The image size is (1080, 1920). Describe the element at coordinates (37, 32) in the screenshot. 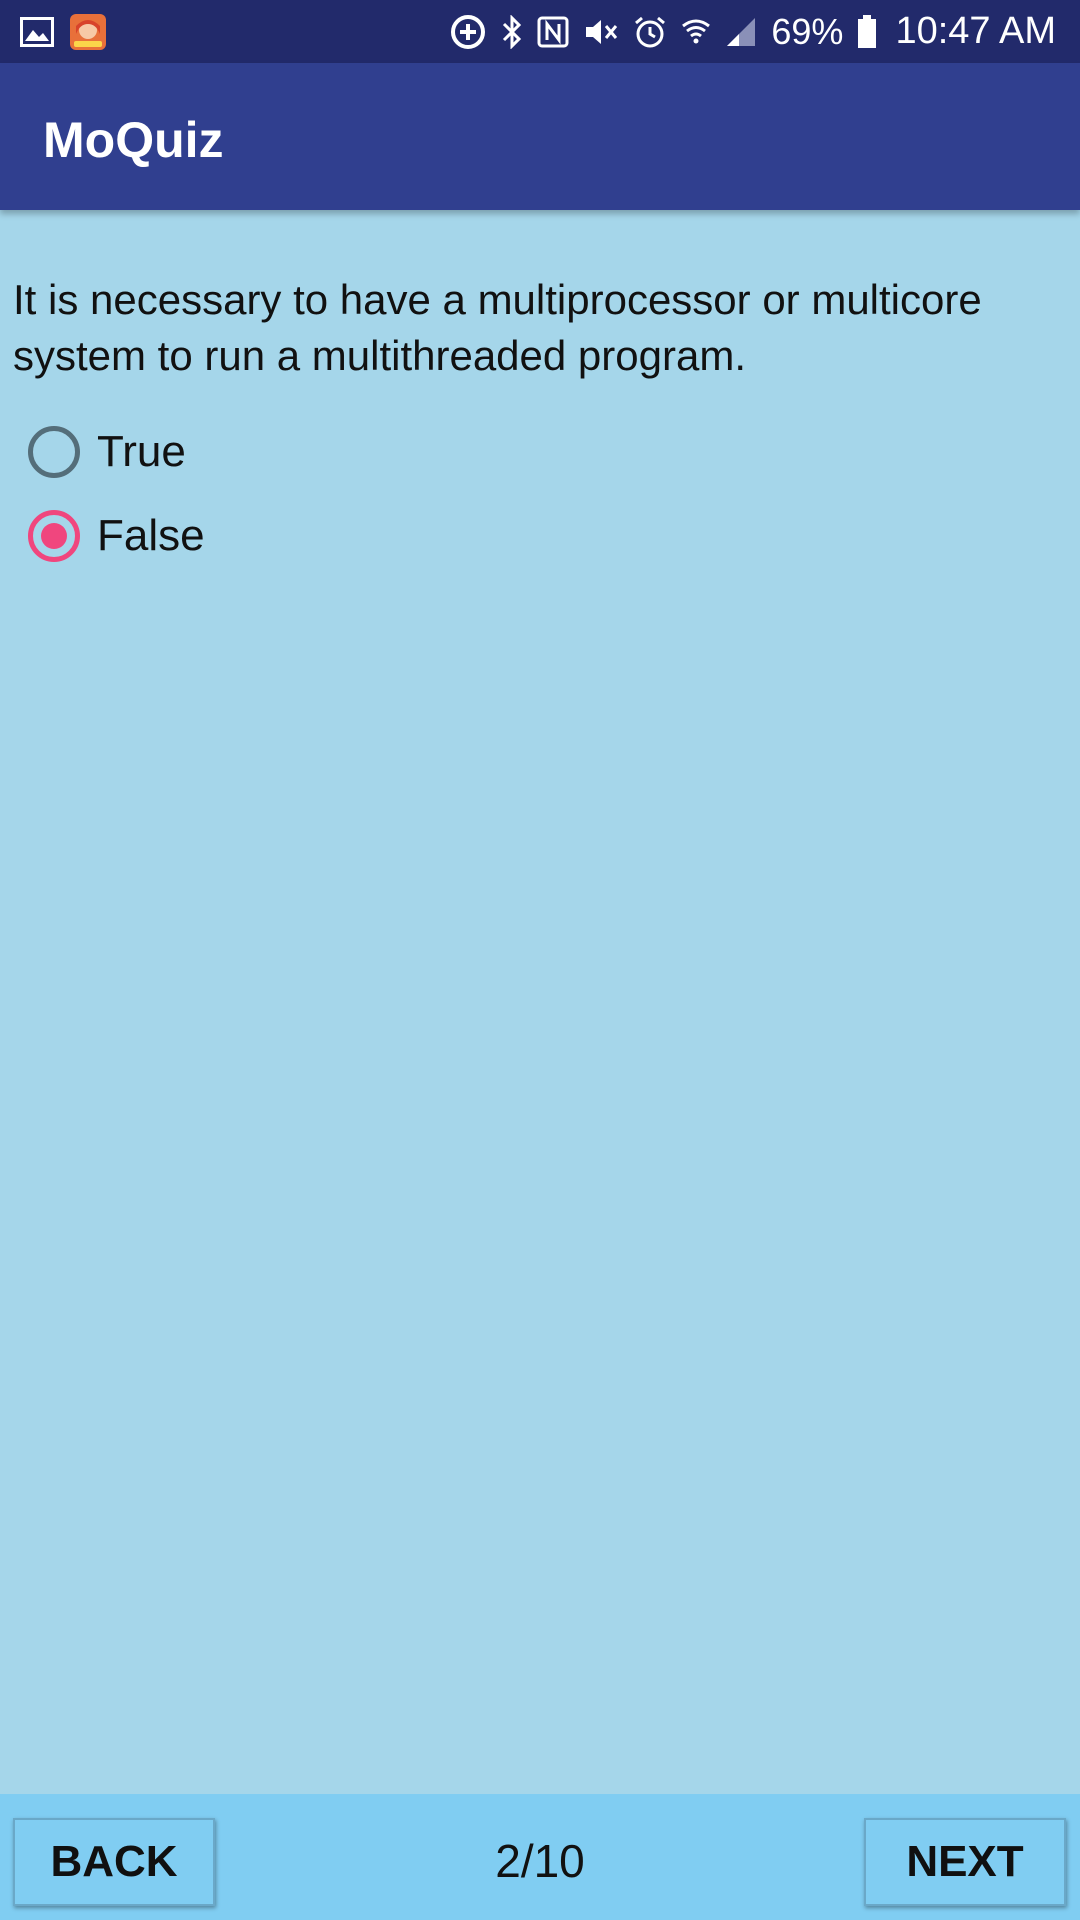

I see `gallery-icon` at that location.